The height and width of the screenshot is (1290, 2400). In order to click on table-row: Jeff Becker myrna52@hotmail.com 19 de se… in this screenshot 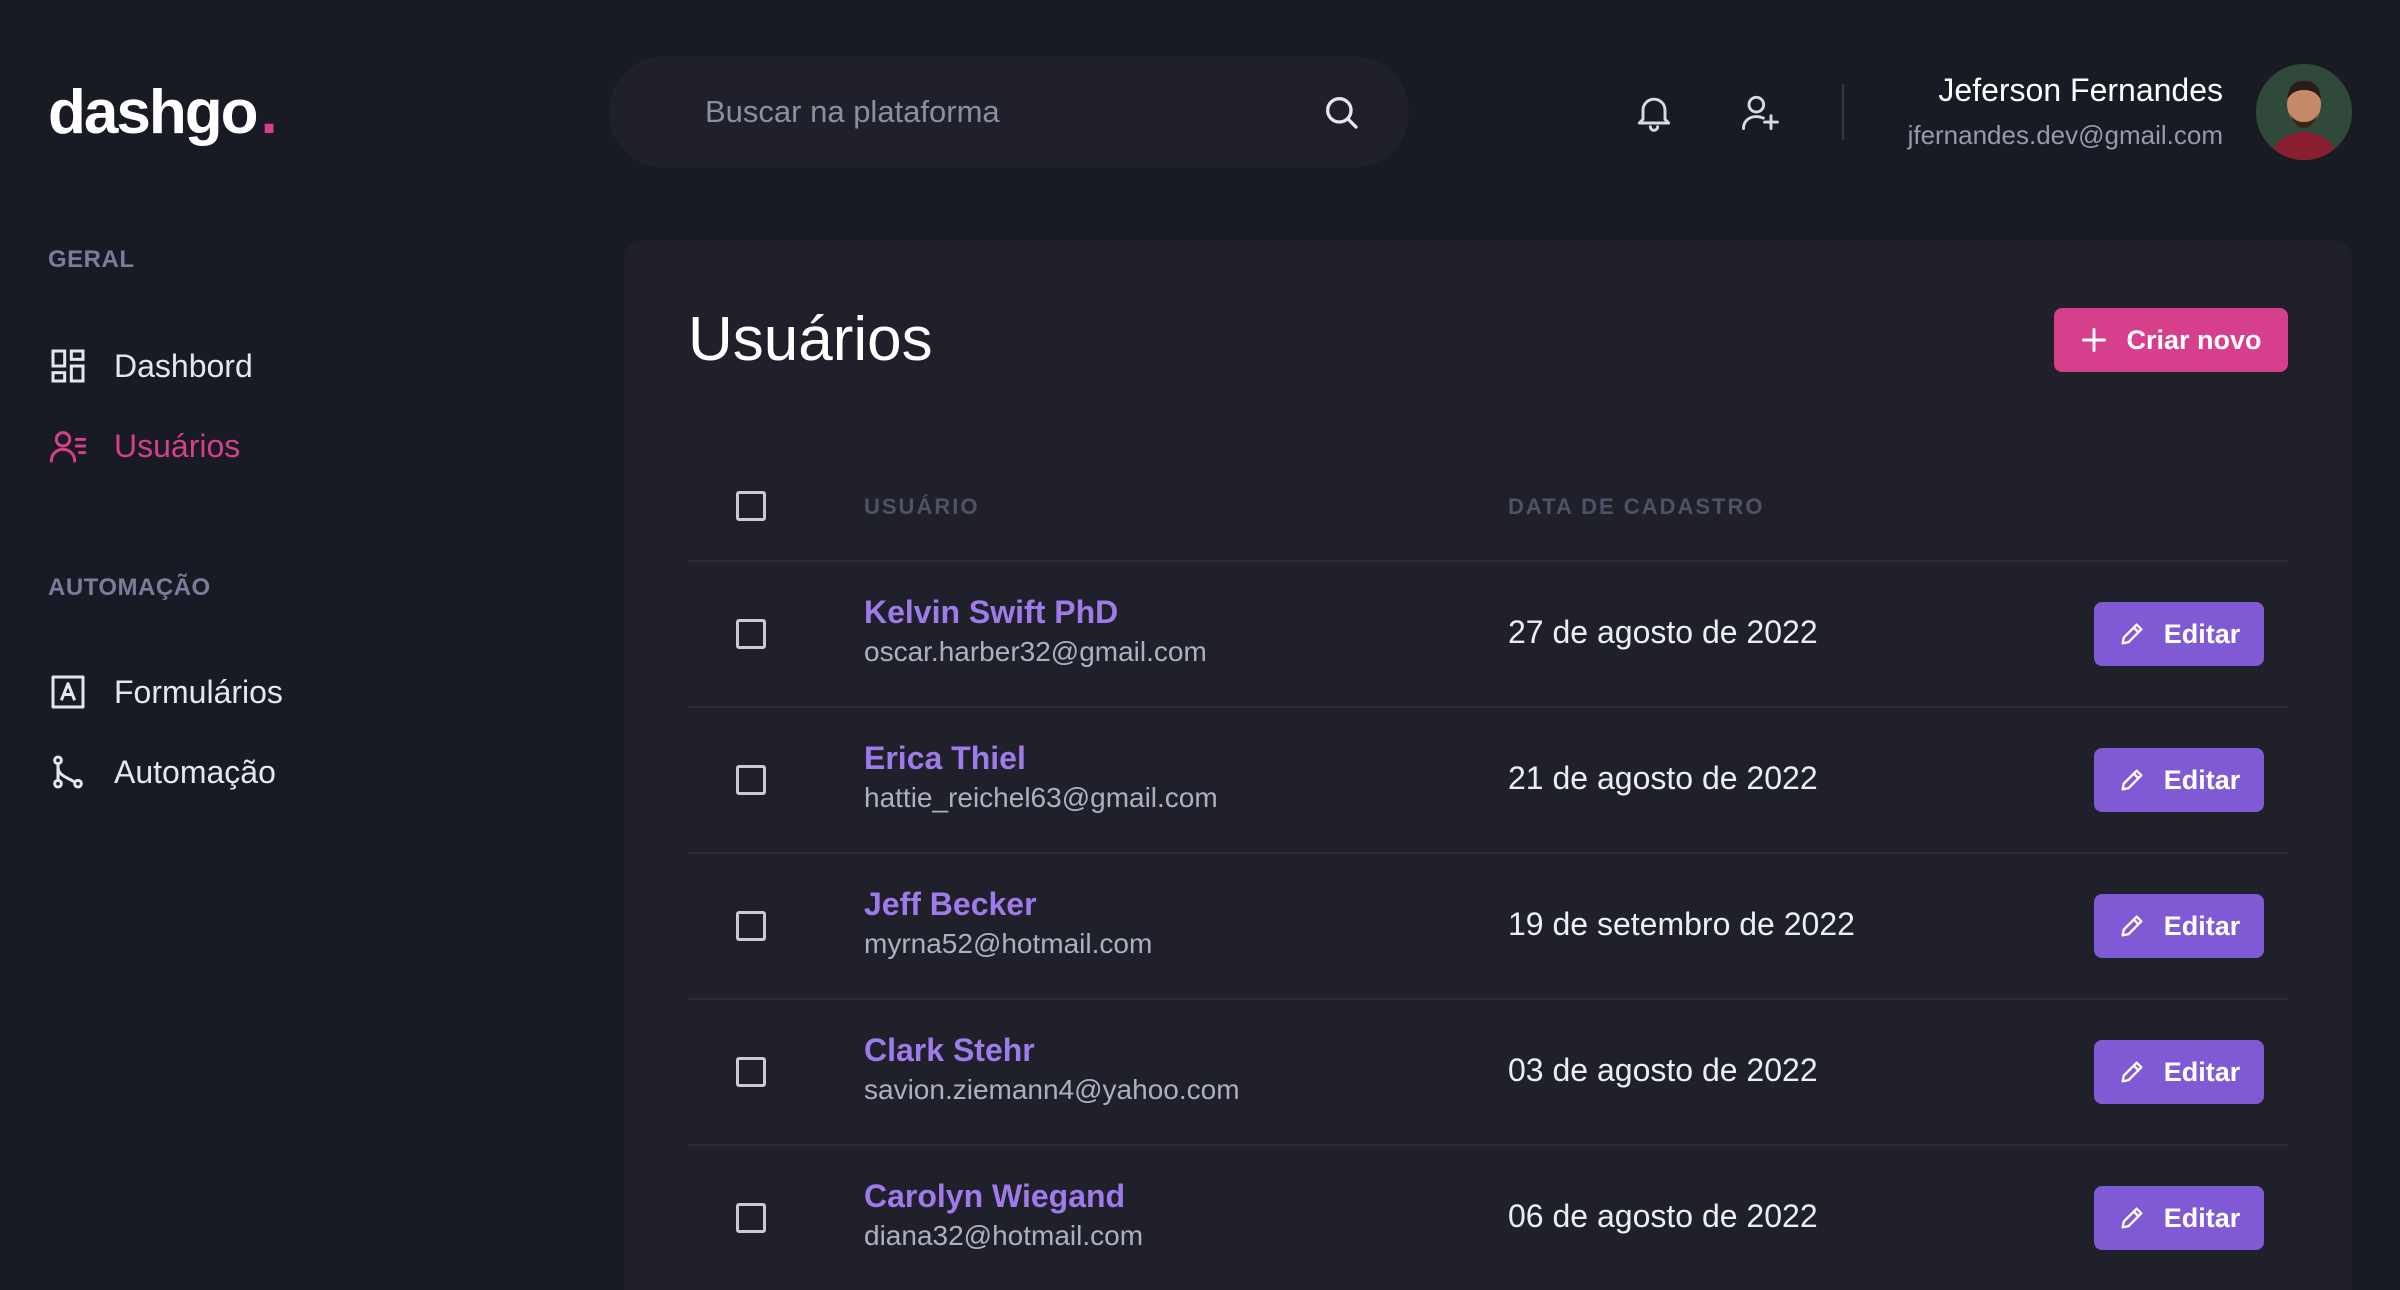, I will do `click(1488, 927)`.